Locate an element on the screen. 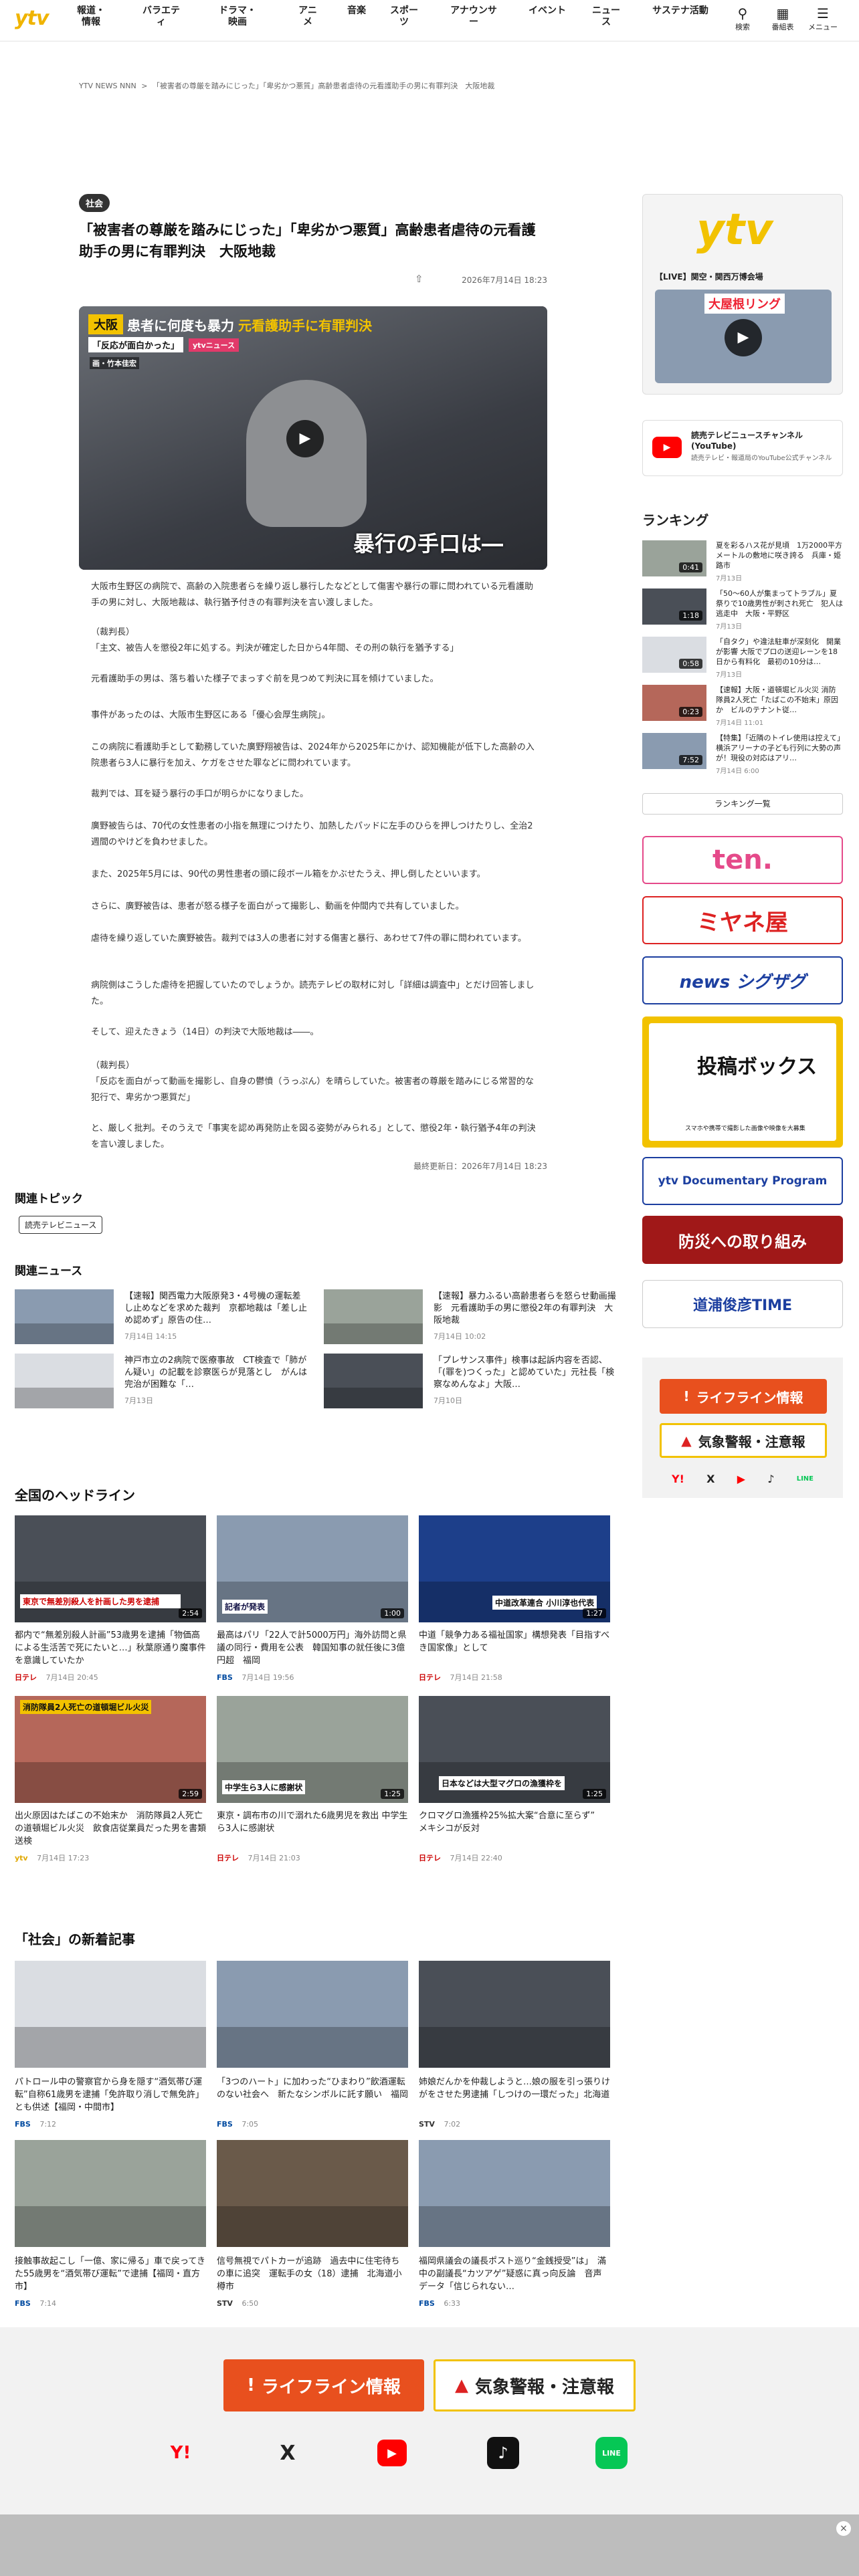  footer-tiktok-icon: ♪ is located at coordinates (503, 2453).